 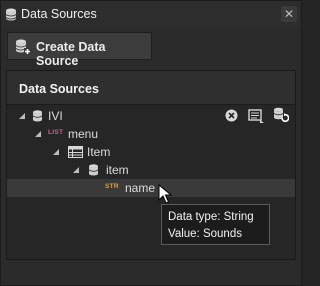 I want to click on close-button: ✕, so click(x=289, y=14).